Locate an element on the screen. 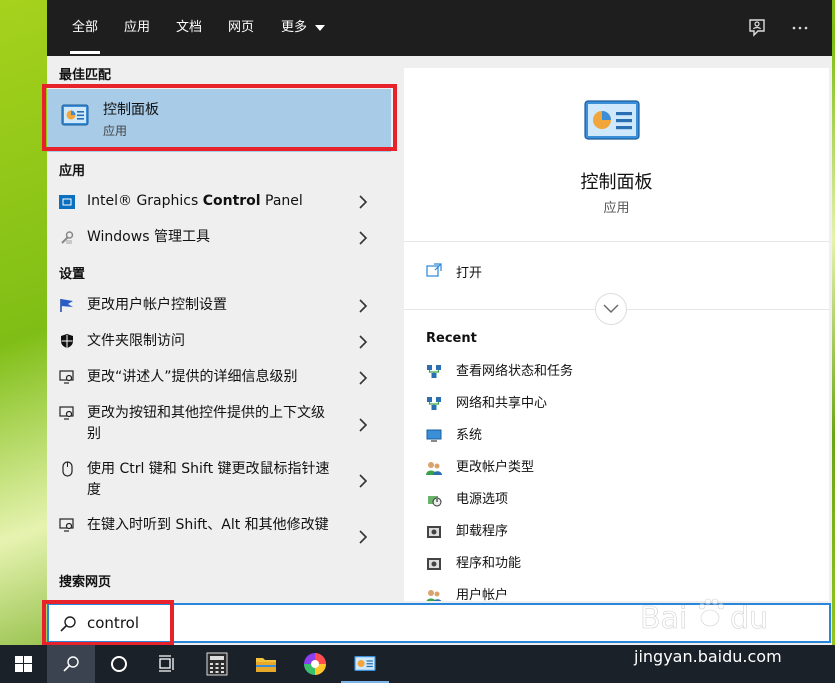 The image size is (835, 683). recent-item: 查看网络状态和任务 is located at coordinates (616, 374).